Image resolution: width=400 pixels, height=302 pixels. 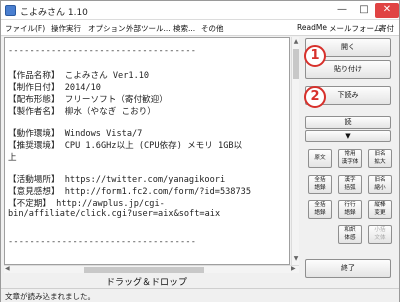 What do you see at coordinates (86, 204) in the screenshot?
I see `text-line: 【不定期】 http://awplus.jp/cgi-` at bounding box center [86, 204].